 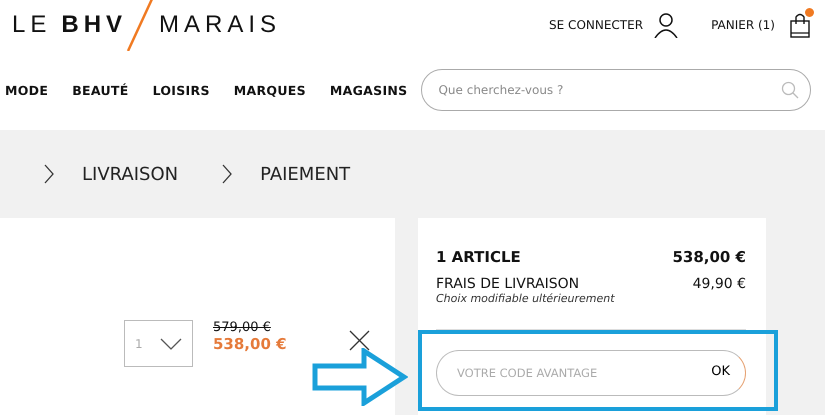 I want to click on shopping-bag-icon, so click(x=800, y=25).